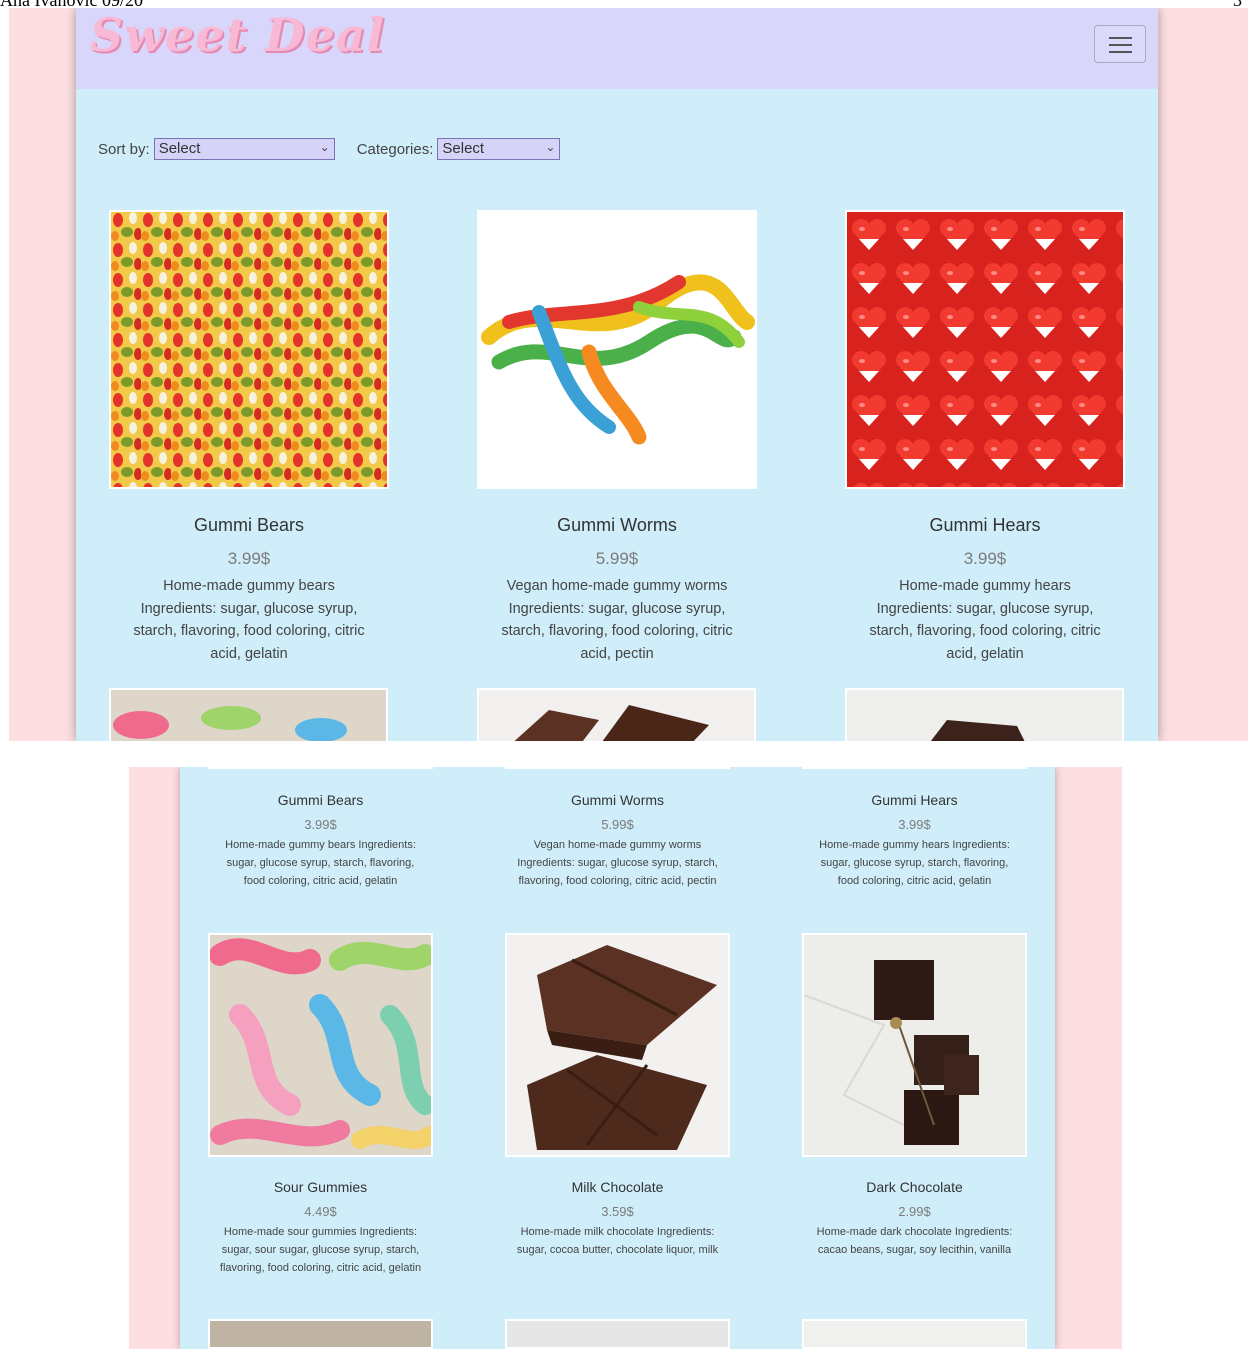  I want to click on document-author: Ana Ivanović 09/20, so click(71, 4).